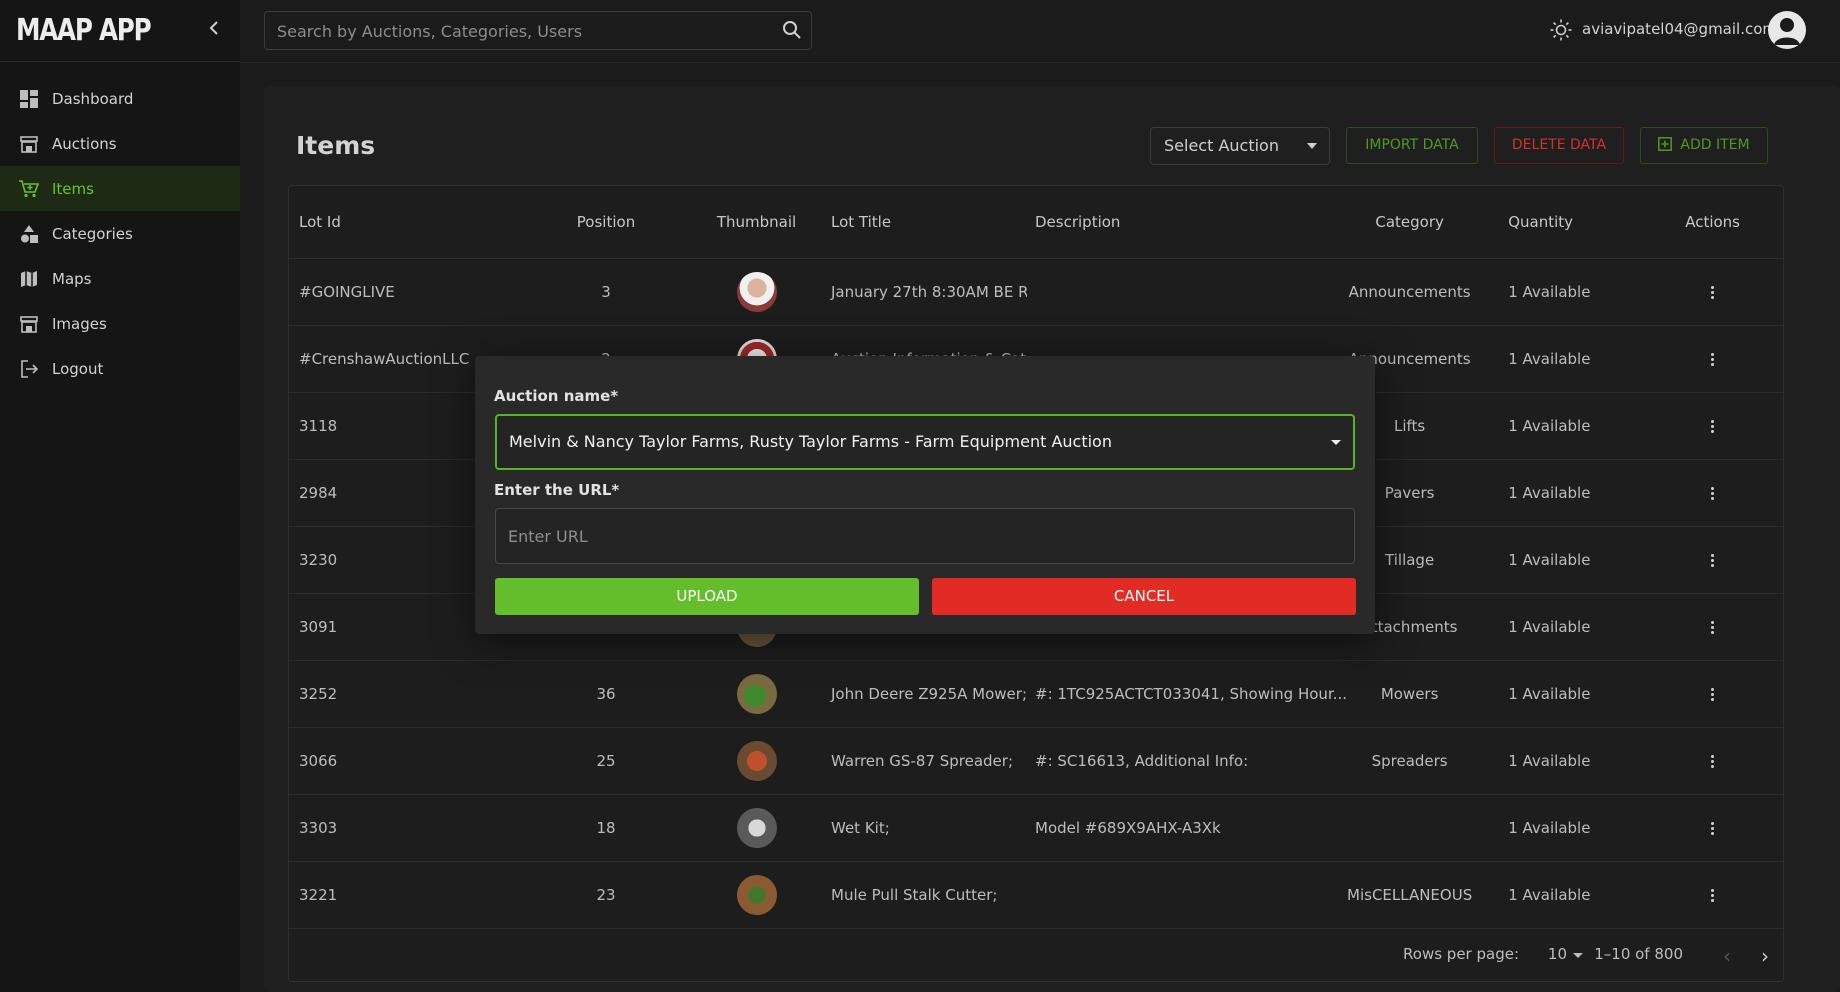  Describe the element at coordinates (1557, 954) in the screenshot. I see `rows-per-page-select: 10` at that location.